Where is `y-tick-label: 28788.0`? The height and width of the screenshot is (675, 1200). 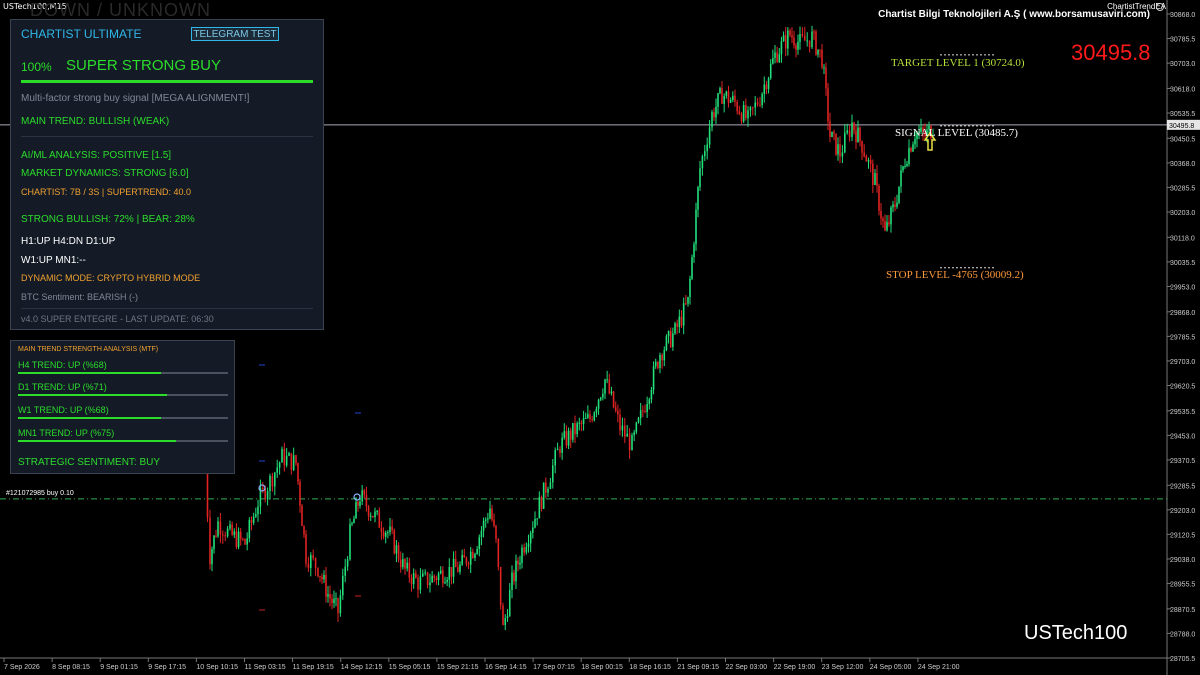
y-tick-label: 28788.0 is located at coordinates (1182, 634).